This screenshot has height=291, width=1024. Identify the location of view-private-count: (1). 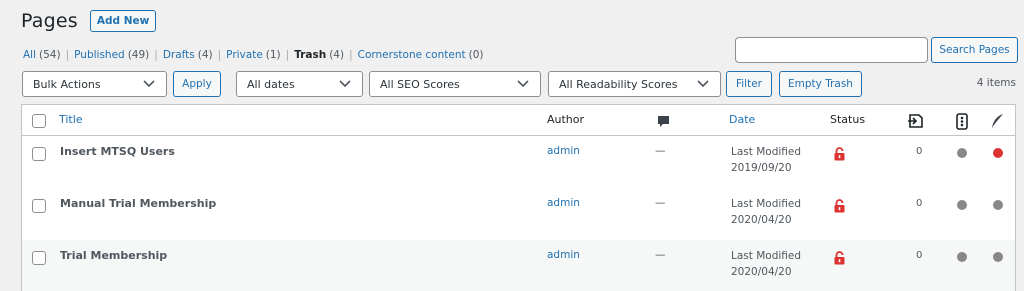
(273, 55).